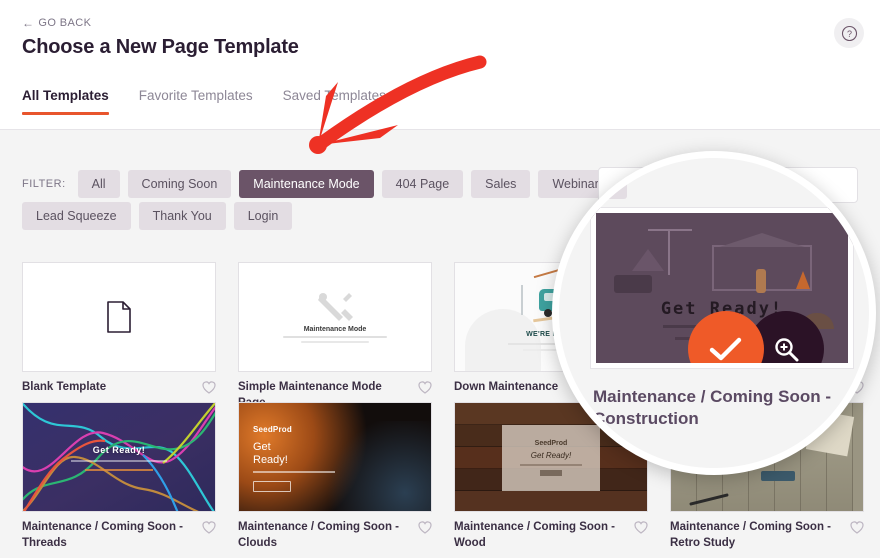  What do you see at coordinates (272, 429) in the screenshot?
I see `thumbnail-logo: SeedProd` at bounding box center [272, 429].